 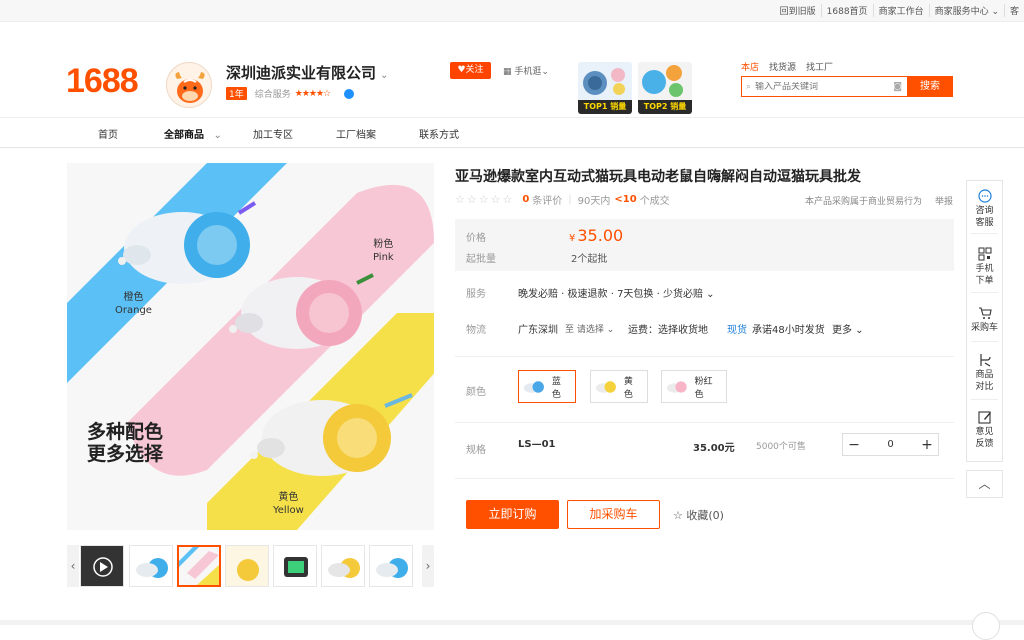 I want to click on bull-mascot-icon, so click(x=189, y=85).